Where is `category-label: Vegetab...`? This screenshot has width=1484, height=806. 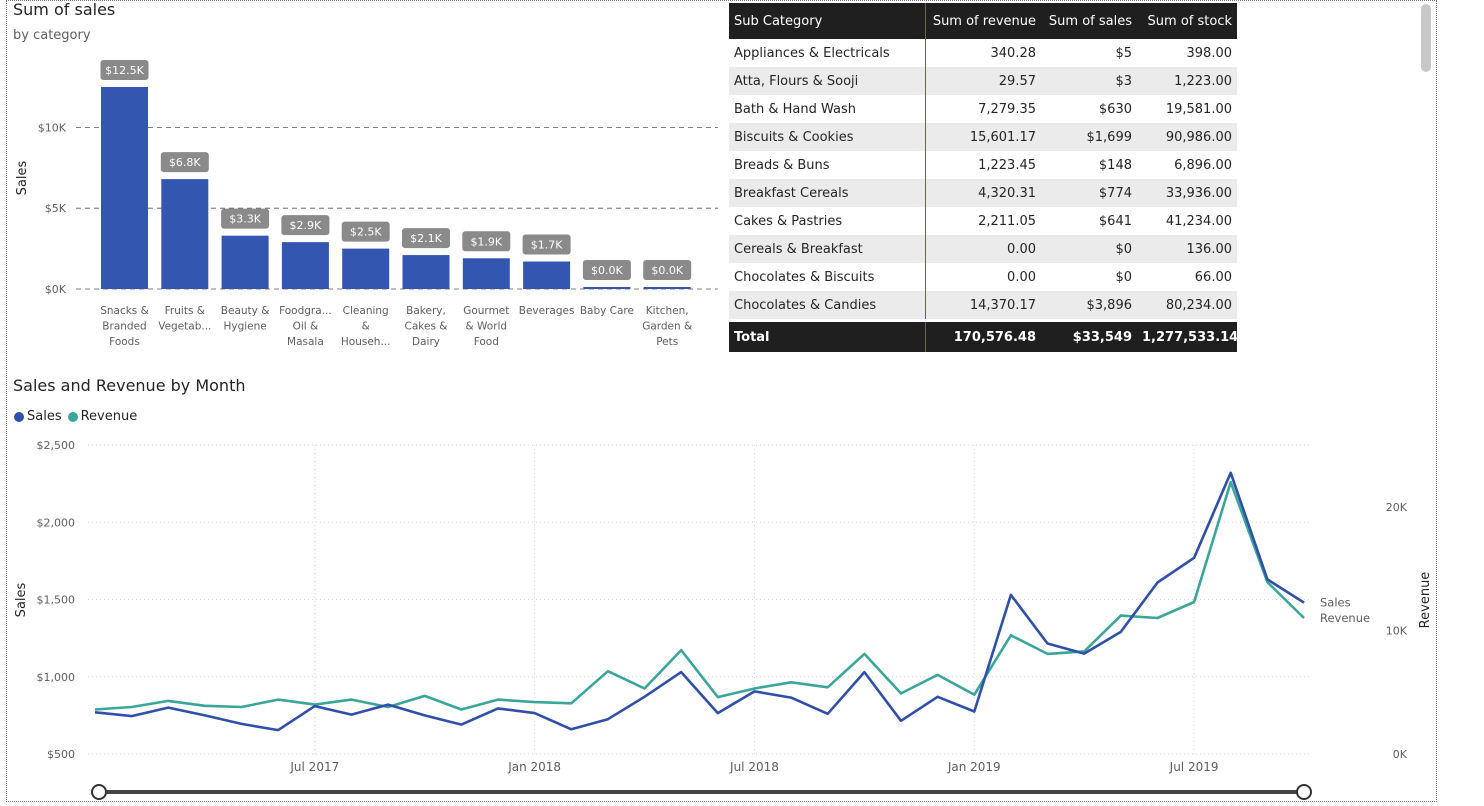 category-label: Vegetab... is located at coordinates (184, 327).